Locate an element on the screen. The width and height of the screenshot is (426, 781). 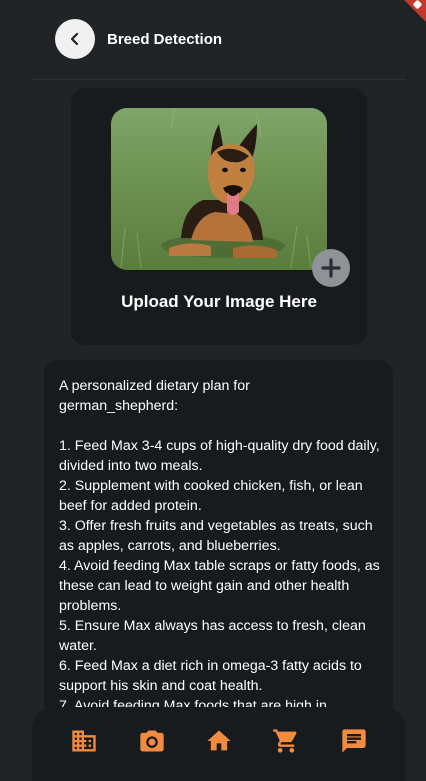
chevron-left-icon is located at coordinates (74, 39).